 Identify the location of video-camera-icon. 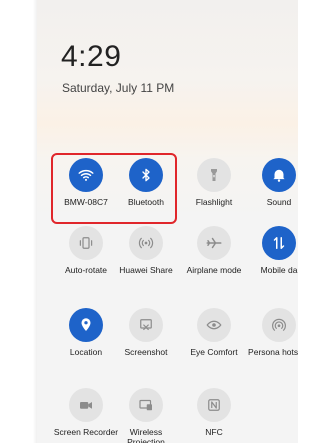
(86, 405).